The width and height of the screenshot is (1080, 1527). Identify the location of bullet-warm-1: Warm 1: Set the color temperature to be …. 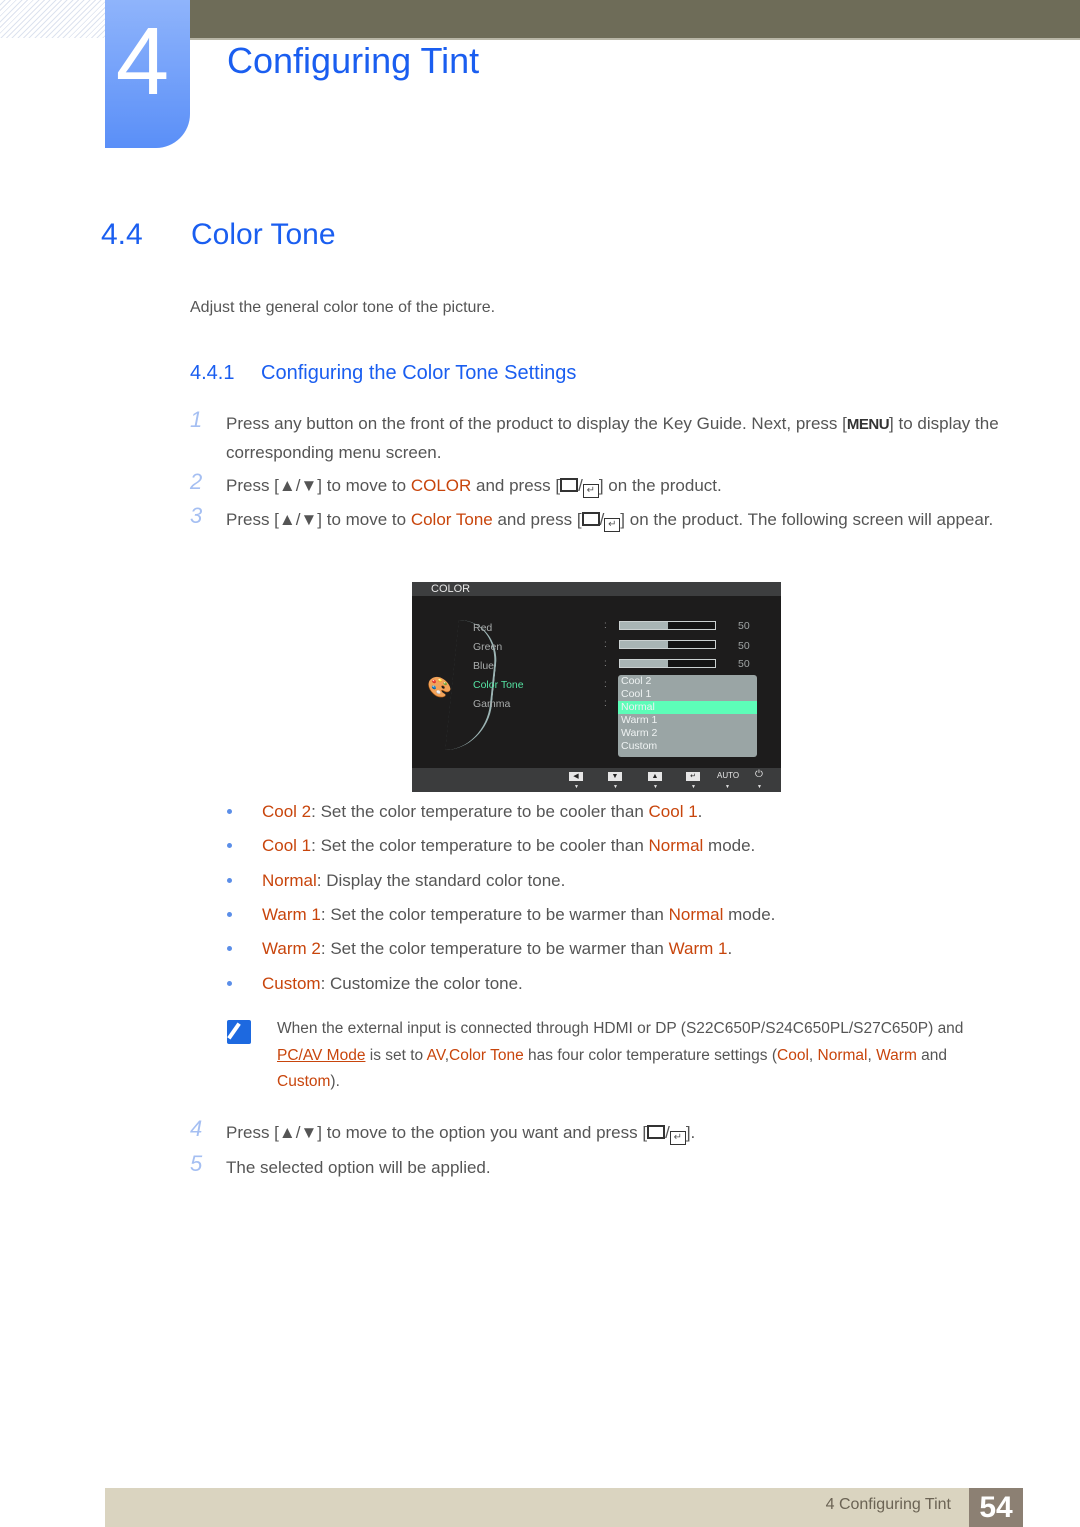
(501, 915).